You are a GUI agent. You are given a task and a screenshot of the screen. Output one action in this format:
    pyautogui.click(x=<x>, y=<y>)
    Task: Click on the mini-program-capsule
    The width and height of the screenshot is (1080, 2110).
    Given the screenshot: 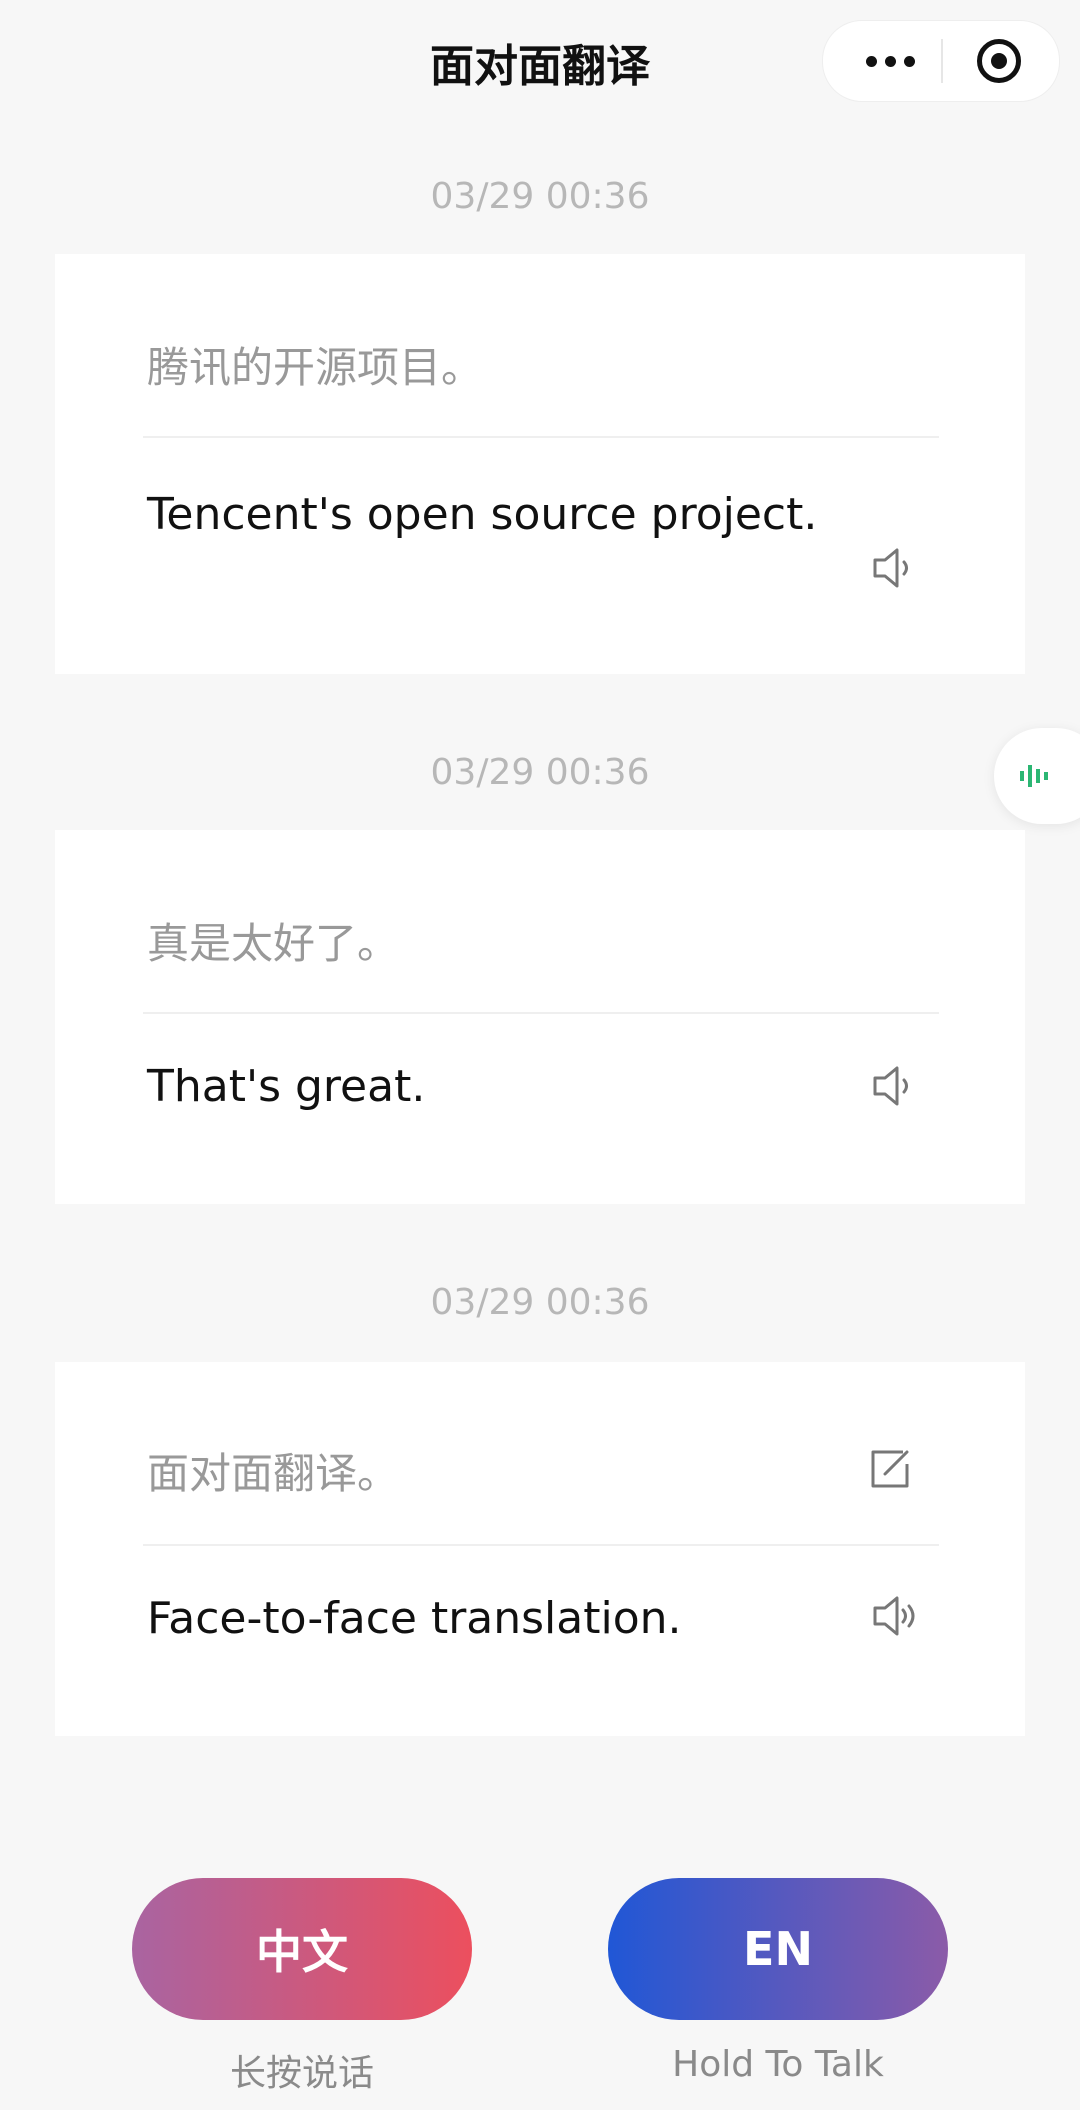 What is the action you would take?
    pyautogui.click(x=941, y=61)
    